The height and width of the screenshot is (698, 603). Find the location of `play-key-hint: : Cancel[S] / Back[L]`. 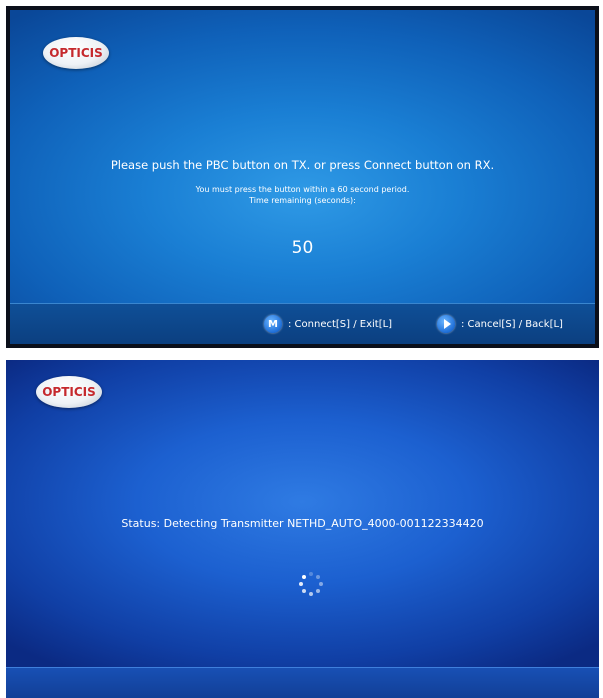

play-key-hint: : Cancel[S] / Back[L] is located at coordinates (500, 324).